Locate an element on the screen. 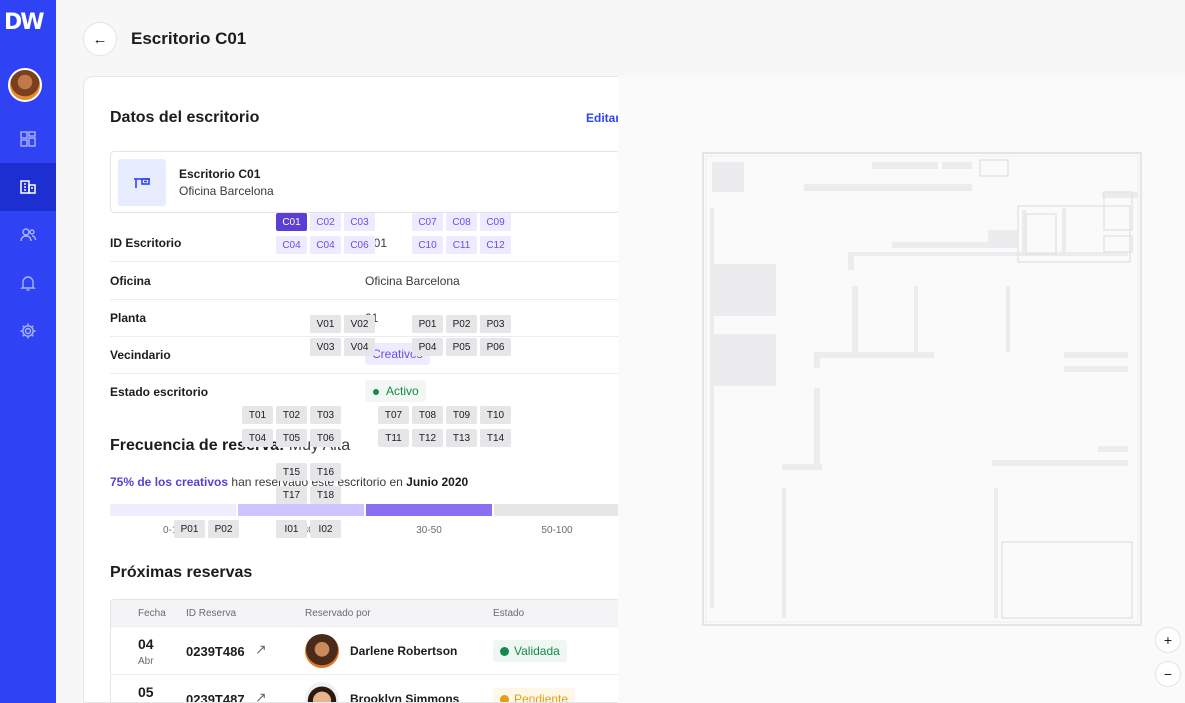 The height and width of the screenshot is (703, 1185). desk-summary-card: Escritorio C01 Oficina Barcelona is located at coordinates (365, 182).